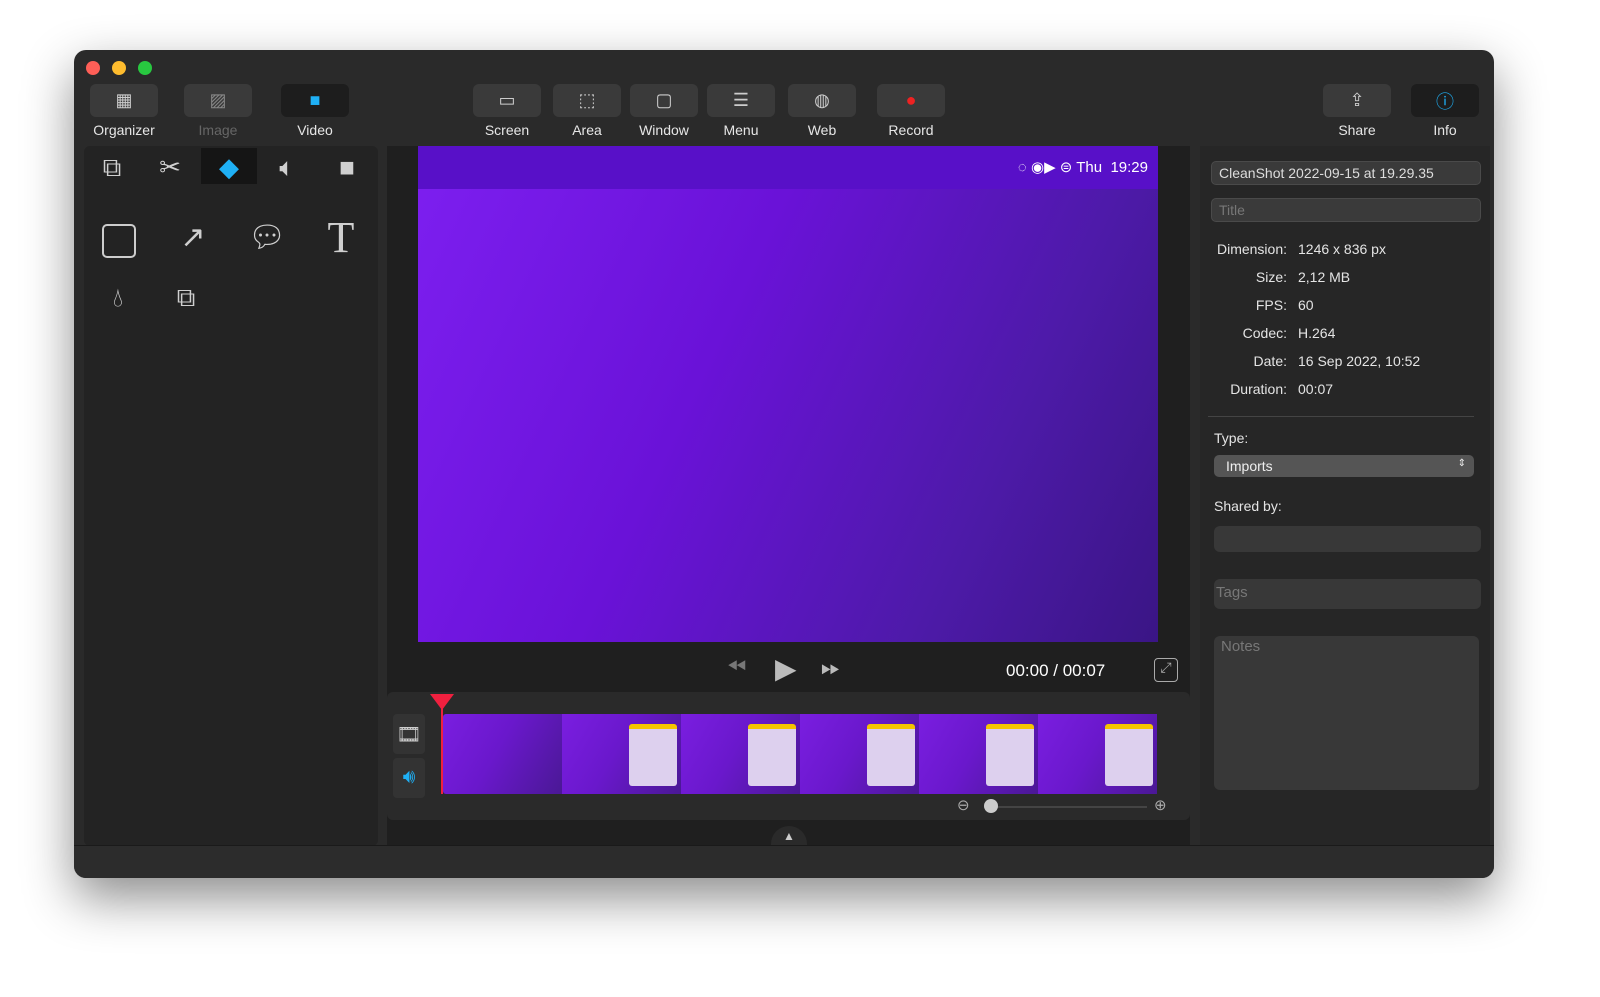 The height and width of the screenshot is (997, 1600). I want to click on close-button, so click(93, 68).